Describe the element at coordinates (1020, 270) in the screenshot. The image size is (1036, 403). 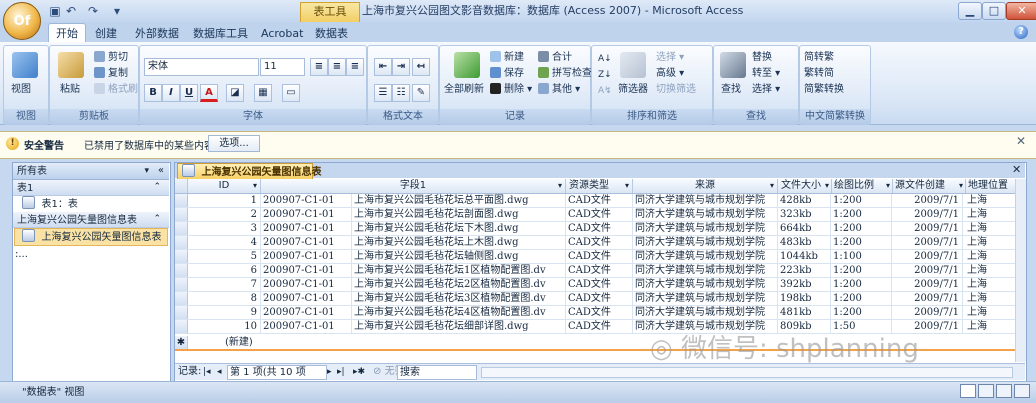
I see `vertical-scrollbar` at that location.